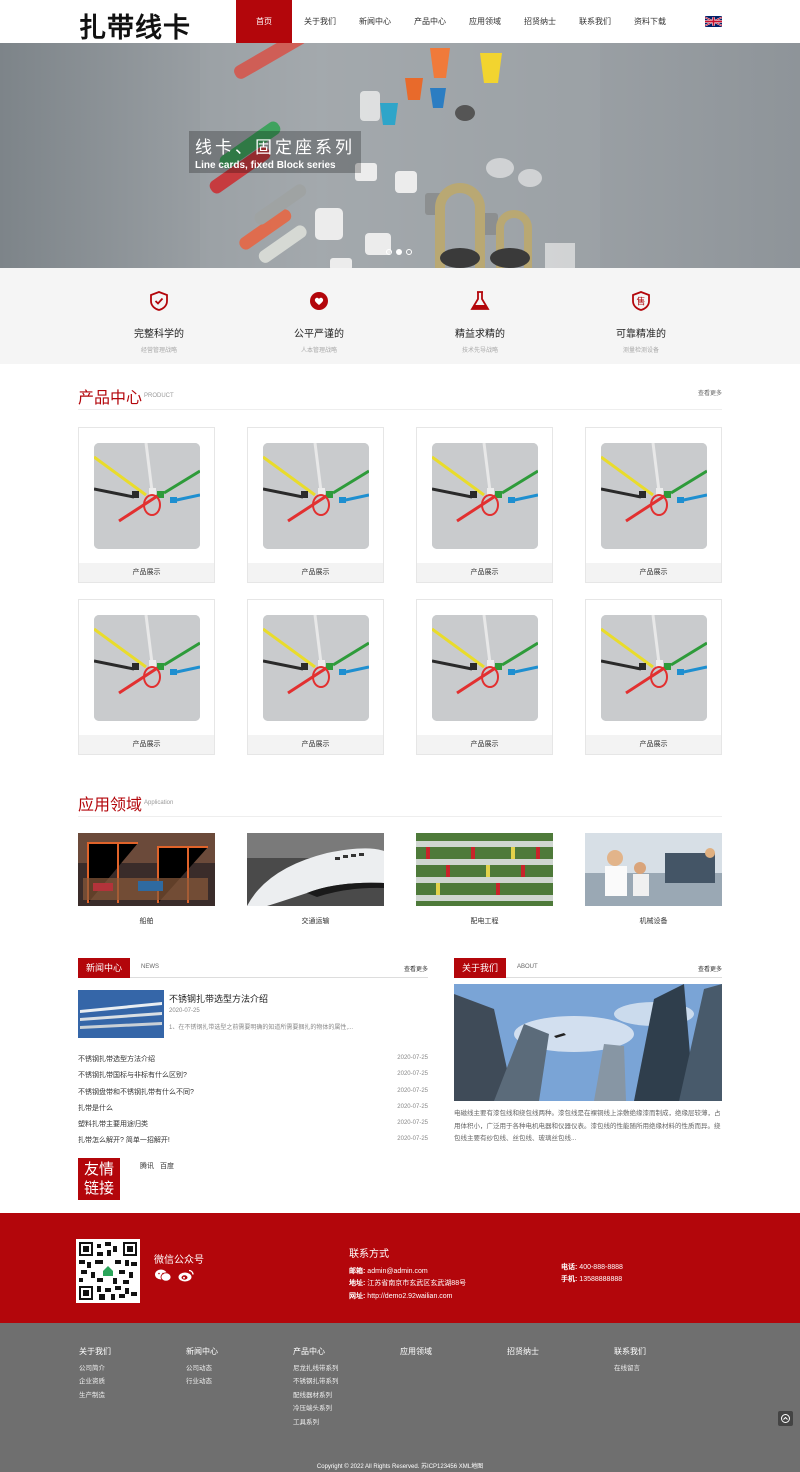 The image size is (800, 1472). I want to click on application-title: 机械设备, so click(653, 921).